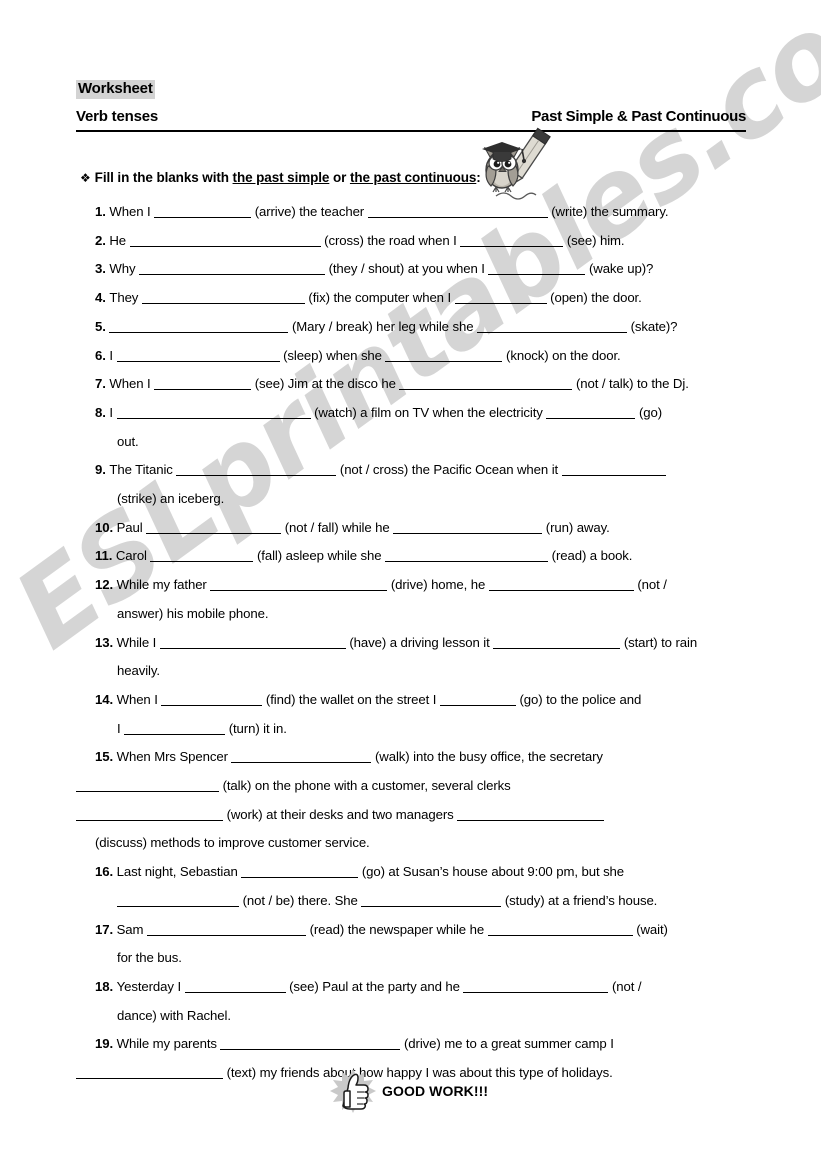 Image resolution: width=821 pixels, height=1161 pixels. Describe the element at coordinates (397, 929) in the screenshot. I see `question-text: (read) the newspaper while he` at that location.